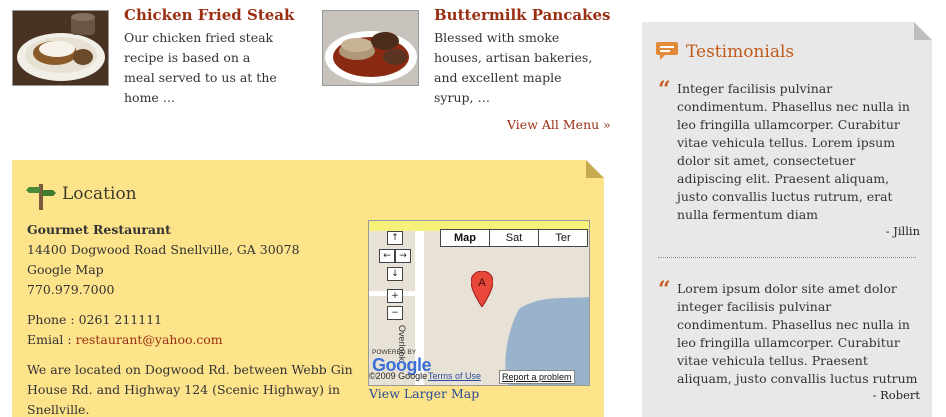  What do you see at coordinates (395, 313) in the screenshot?
I see `zoom-out-button: −` at bounding box center [395, 313].